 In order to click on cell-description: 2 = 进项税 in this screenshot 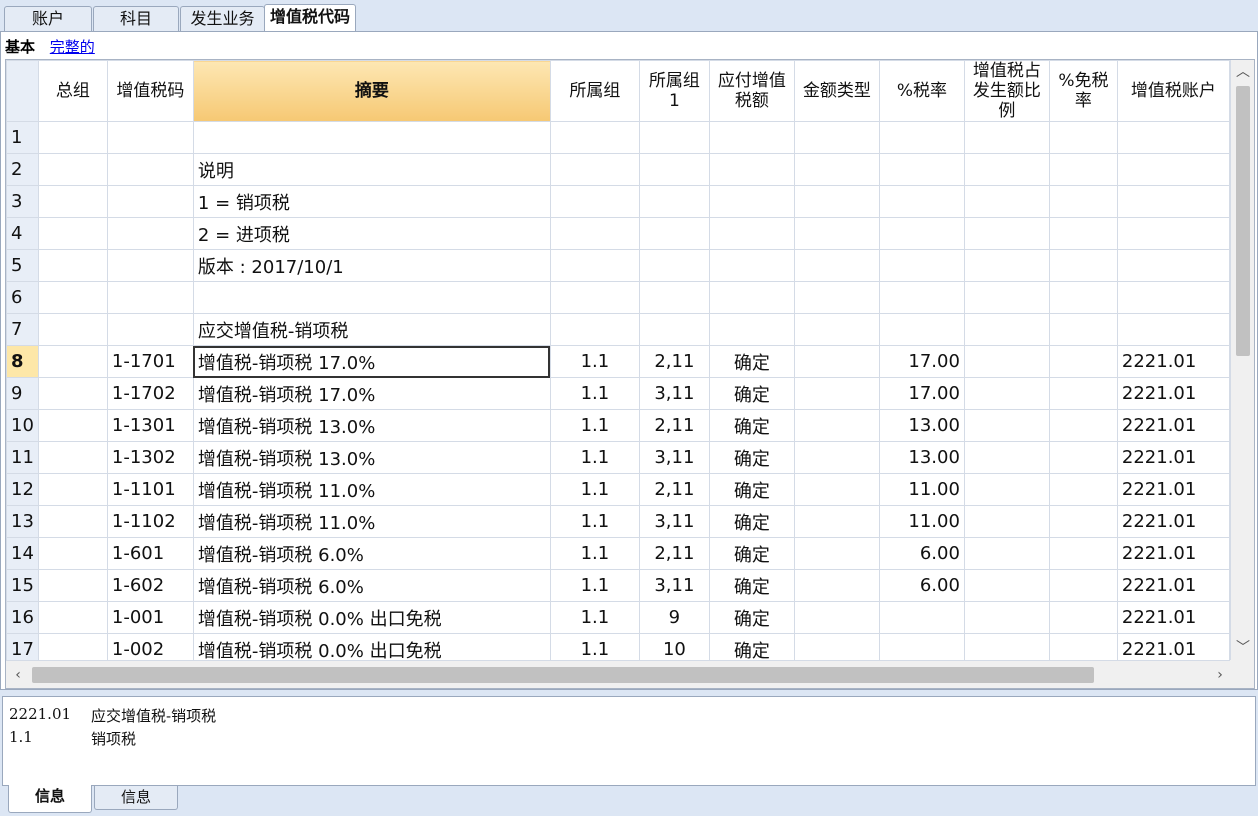, I will do `click(371, 233)`.